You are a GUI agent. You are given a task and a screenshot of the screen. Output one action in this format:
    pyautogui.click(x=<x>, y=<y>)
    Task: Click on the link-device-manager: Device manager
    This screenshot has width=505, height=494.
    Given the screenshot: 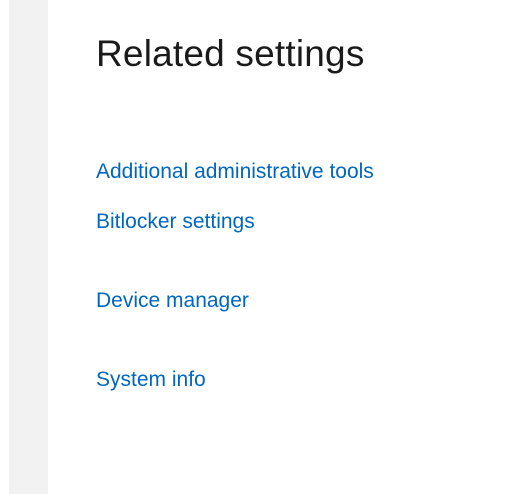 What is the action you would take?
    pyautogui.click(x=172, y=301)
    